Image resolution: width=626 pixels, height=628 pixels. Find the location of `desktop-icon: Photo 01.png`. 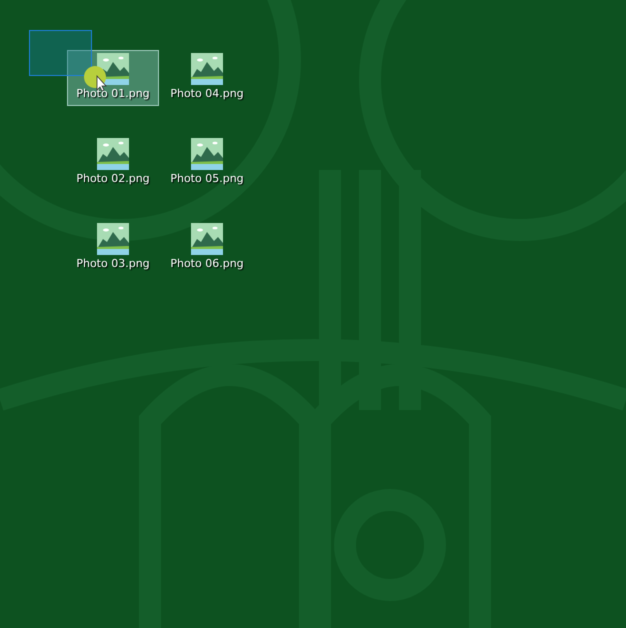

desktop-icon: Photo 01.png is located at coordinates (113, 78).